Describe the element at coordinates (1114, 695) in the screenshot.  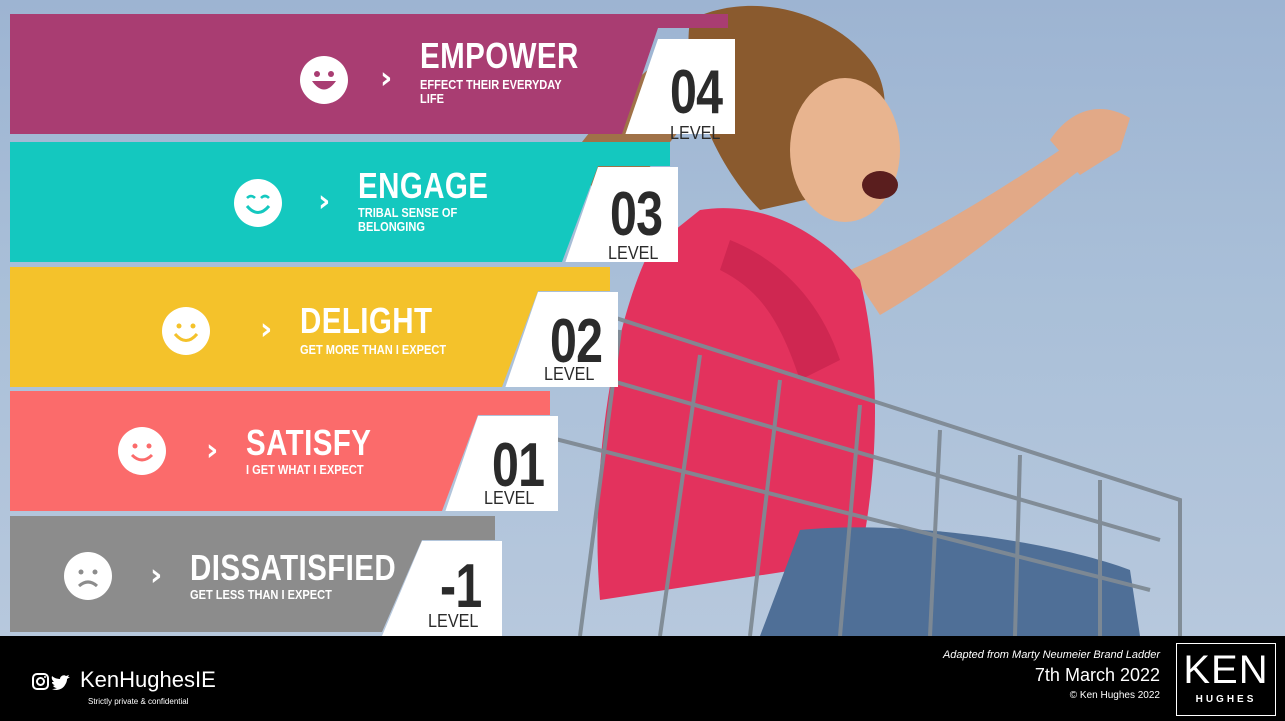
I see `copyright-note: © Ken Hughes 2022` at that location.